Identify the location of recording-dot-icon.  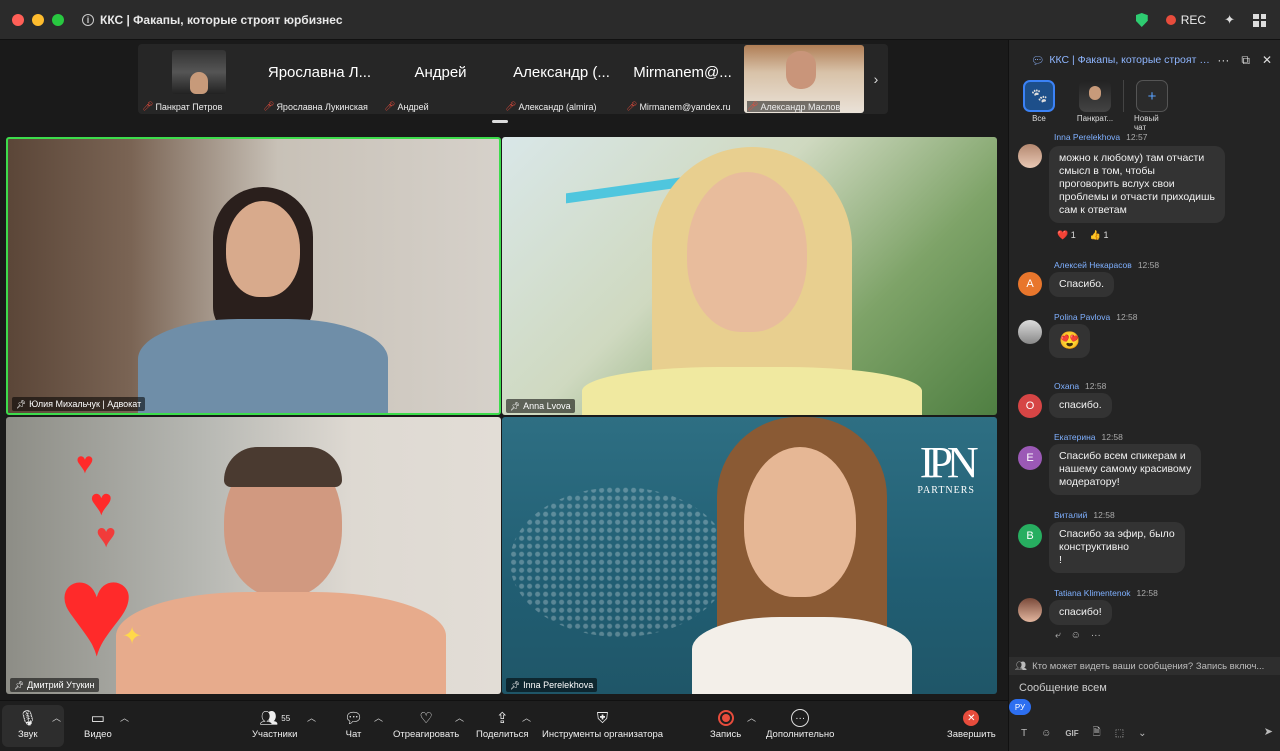
(1170, 20).